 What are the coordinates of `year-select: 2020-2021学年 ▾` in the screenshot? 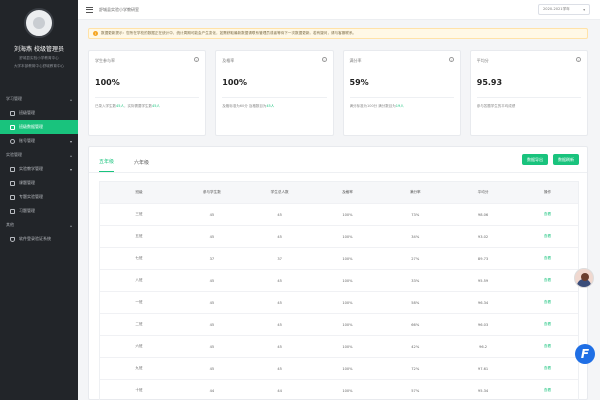 It's located at (564, 9).